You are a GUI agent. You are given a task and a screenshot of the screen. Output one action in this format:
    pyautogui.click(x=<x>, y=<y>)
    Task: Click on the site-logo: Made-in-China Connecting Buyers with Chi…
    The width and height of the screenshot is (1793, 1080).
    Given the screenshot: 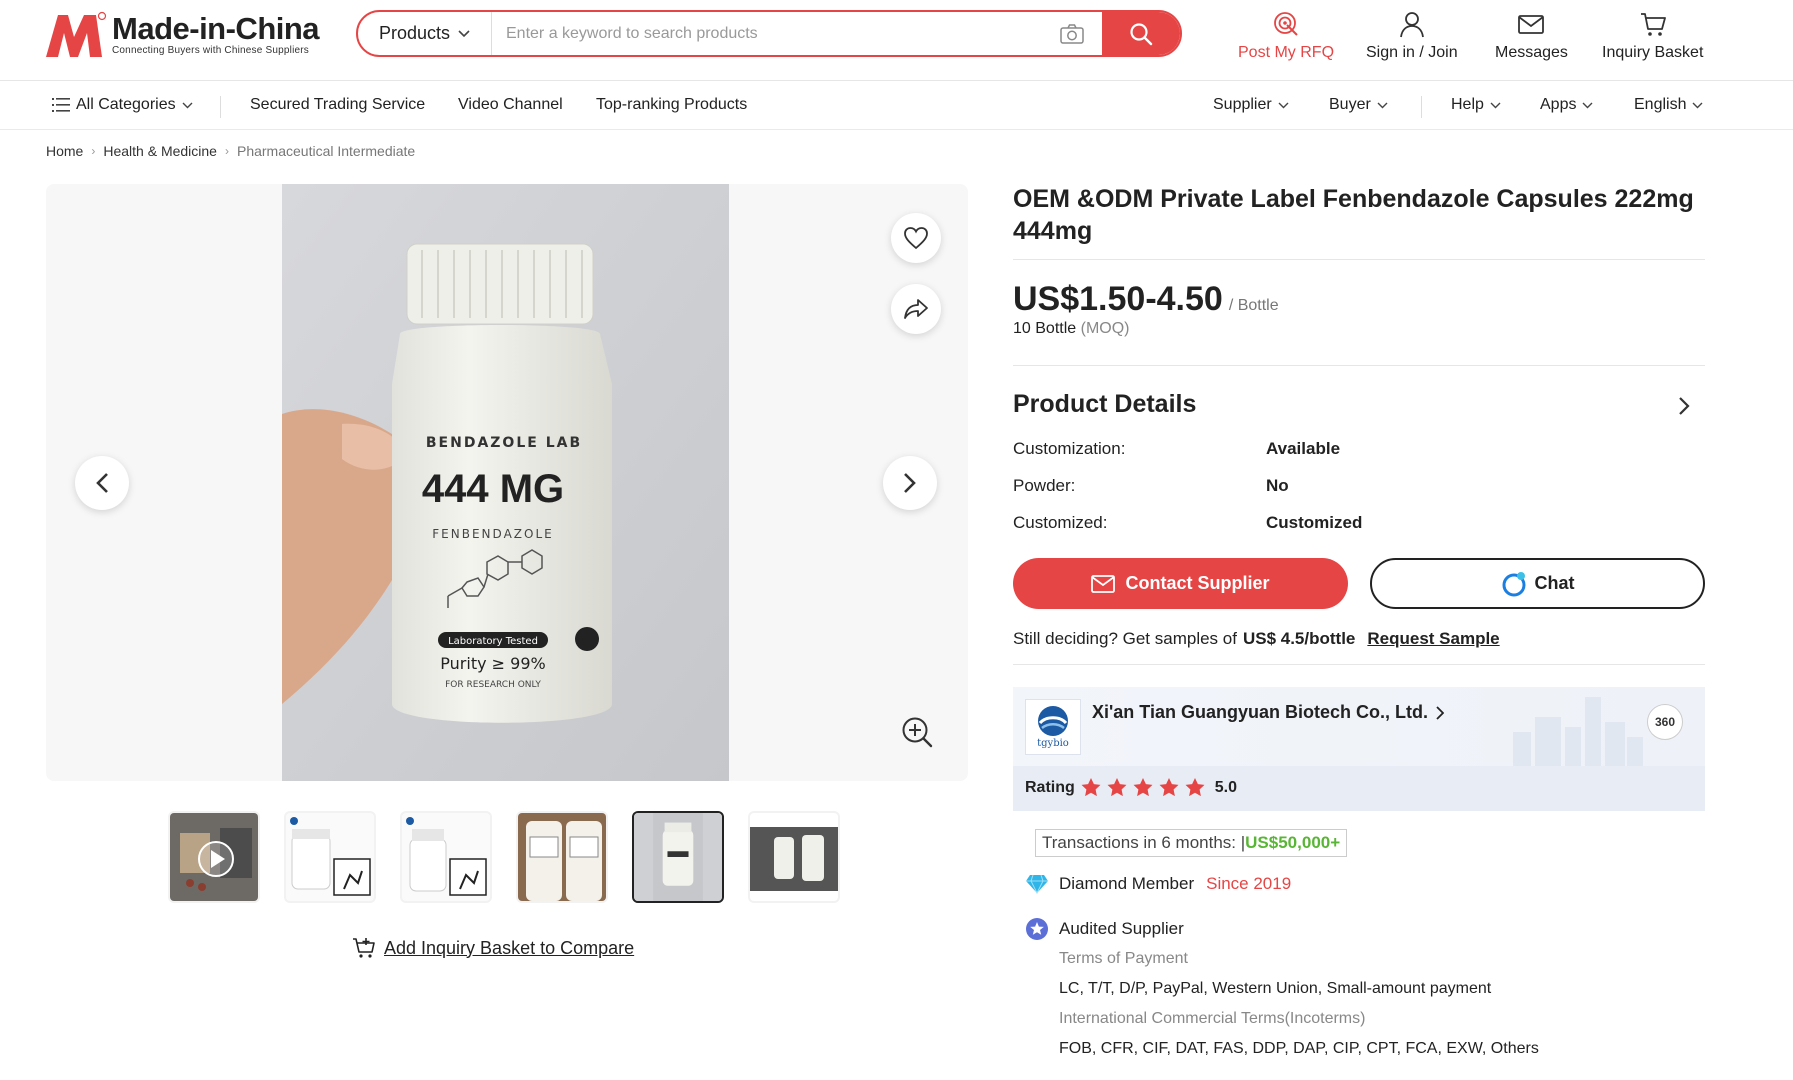 What is the action you would take?
    pyautogui.click(x=182, y=35)
    